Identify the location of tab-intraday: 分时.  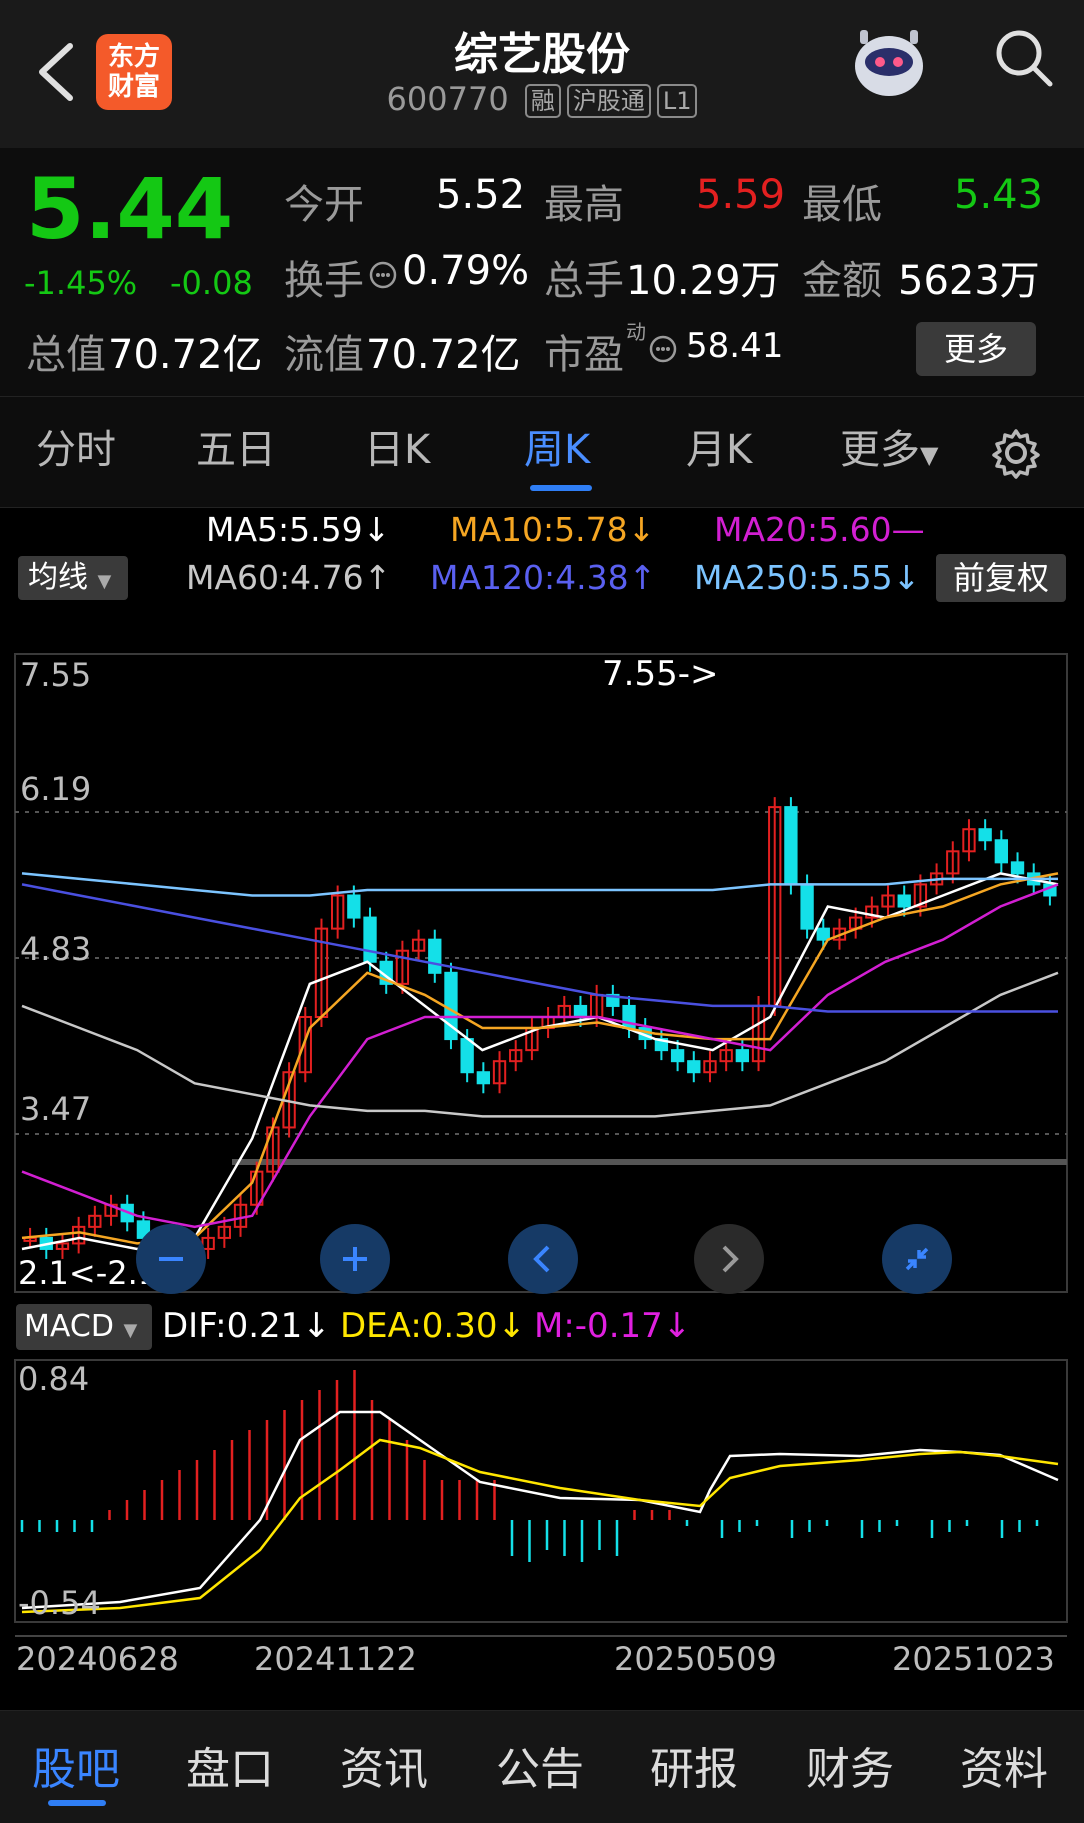
(76, 446).